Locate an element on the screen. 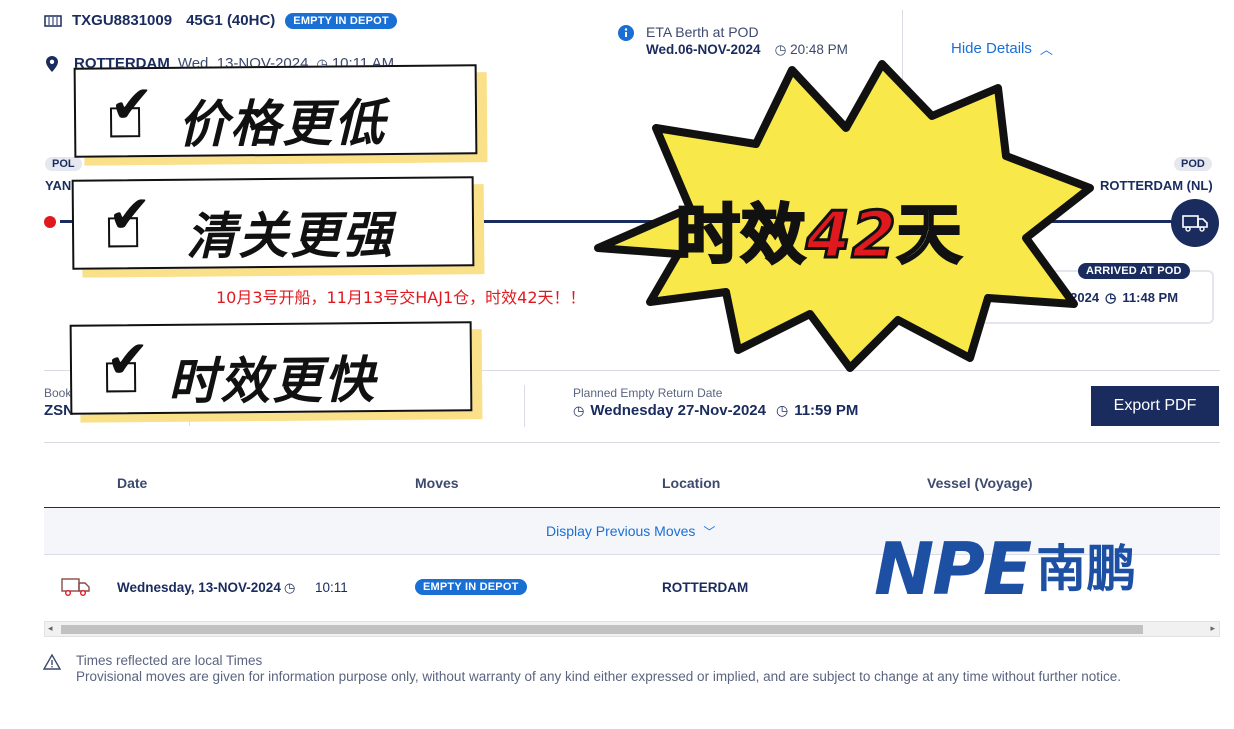 The image size is (1234, 729). col-header-vessel: Vessel (Voyage) is located at coordinates (980, 483).